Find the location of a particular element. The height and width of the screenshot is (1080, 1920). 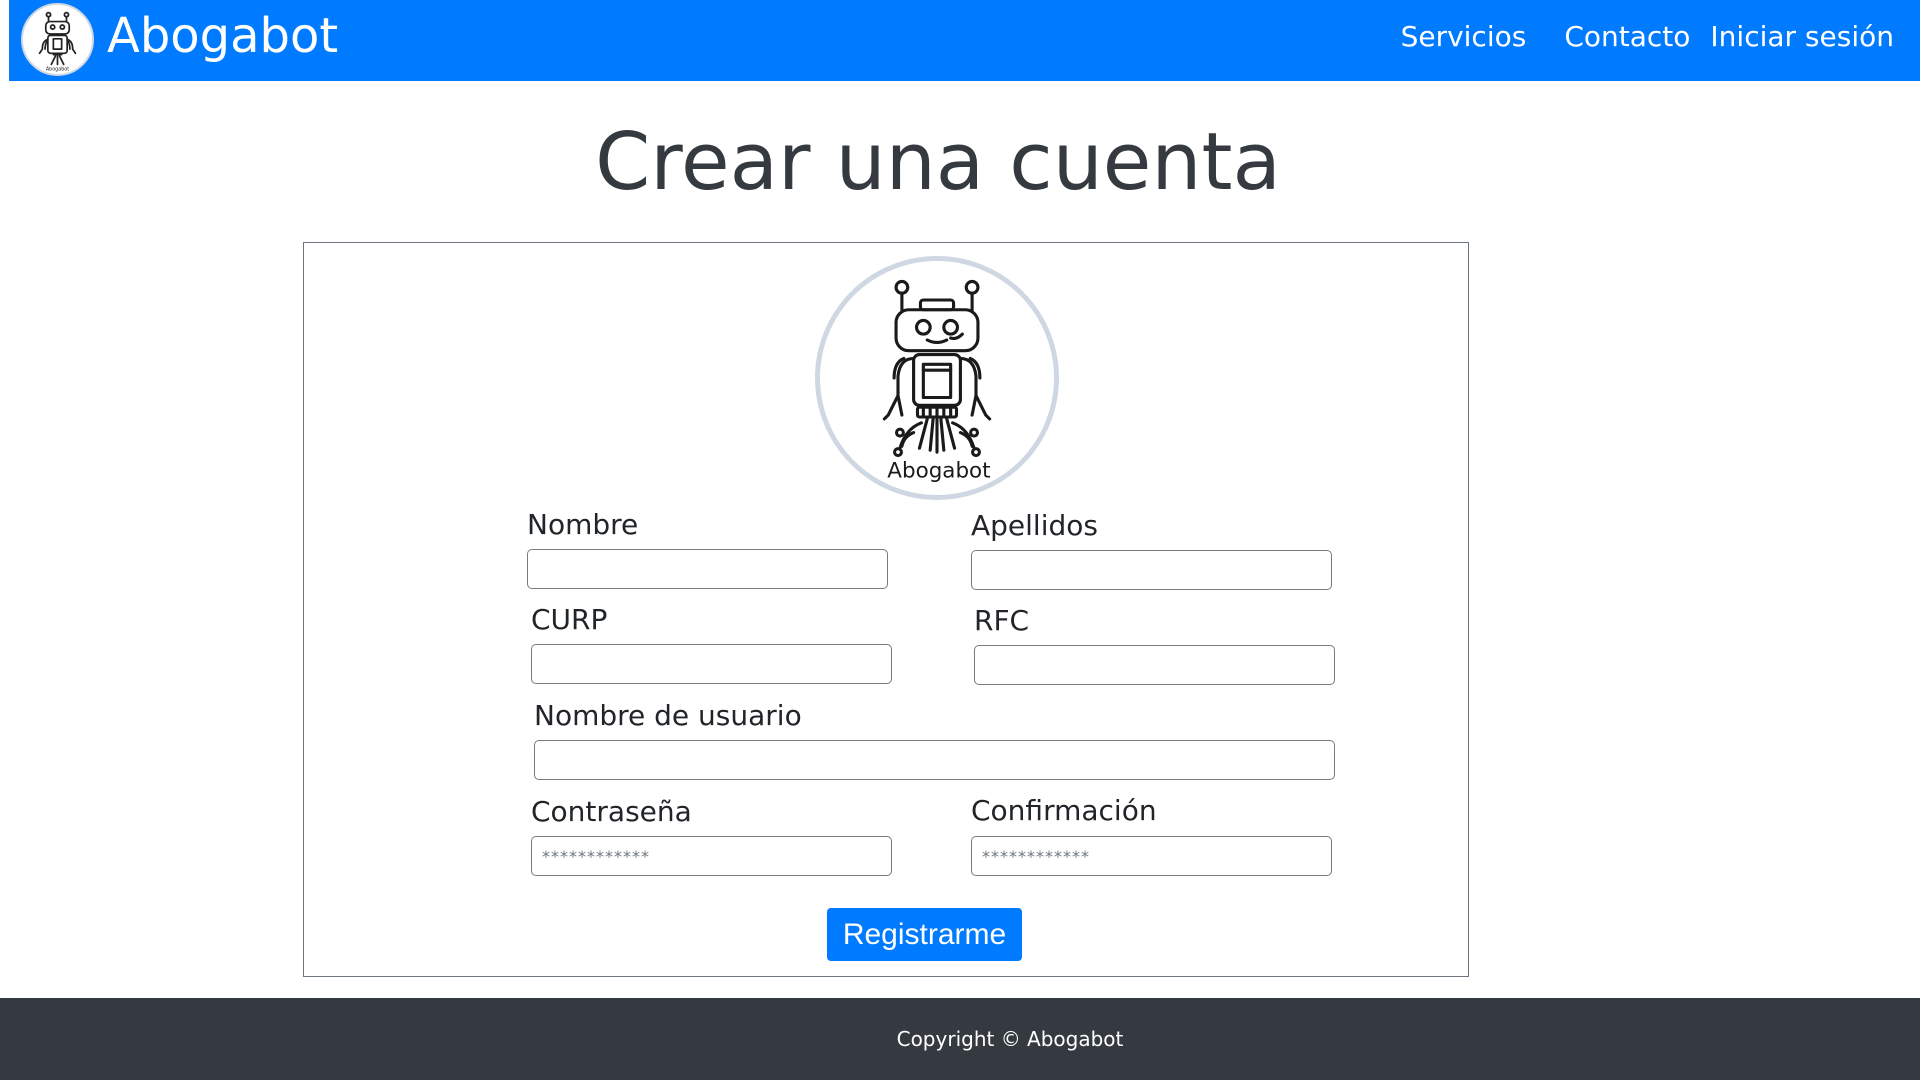

footer-copyright: Copyright © Abogabot is located at coordinates (1010, 1039).